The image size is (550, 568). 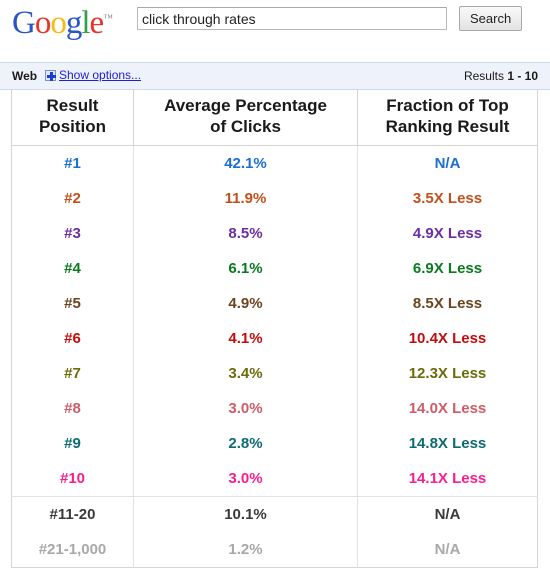 What do you see at coordinates (72, 409) in the screenshot?
I see `cell-result-position: #8` at bounding box center [72, 409].